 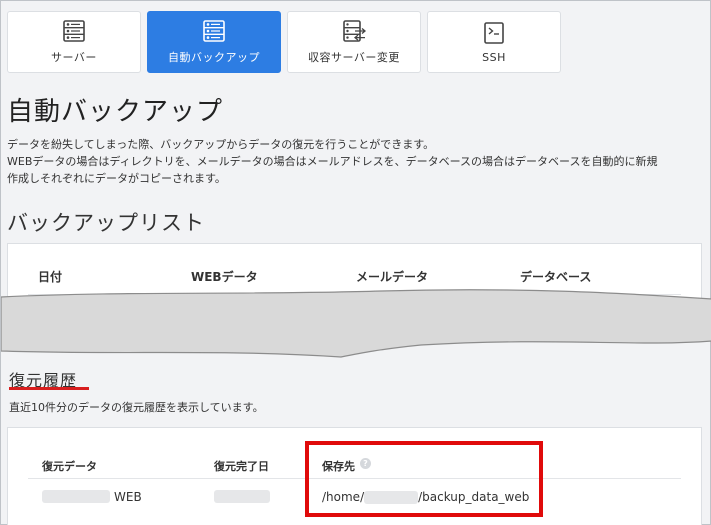 I want to click on backup-list-header: 日付 WEBデータ メールデータ データベース, so click(x=354, y=279).